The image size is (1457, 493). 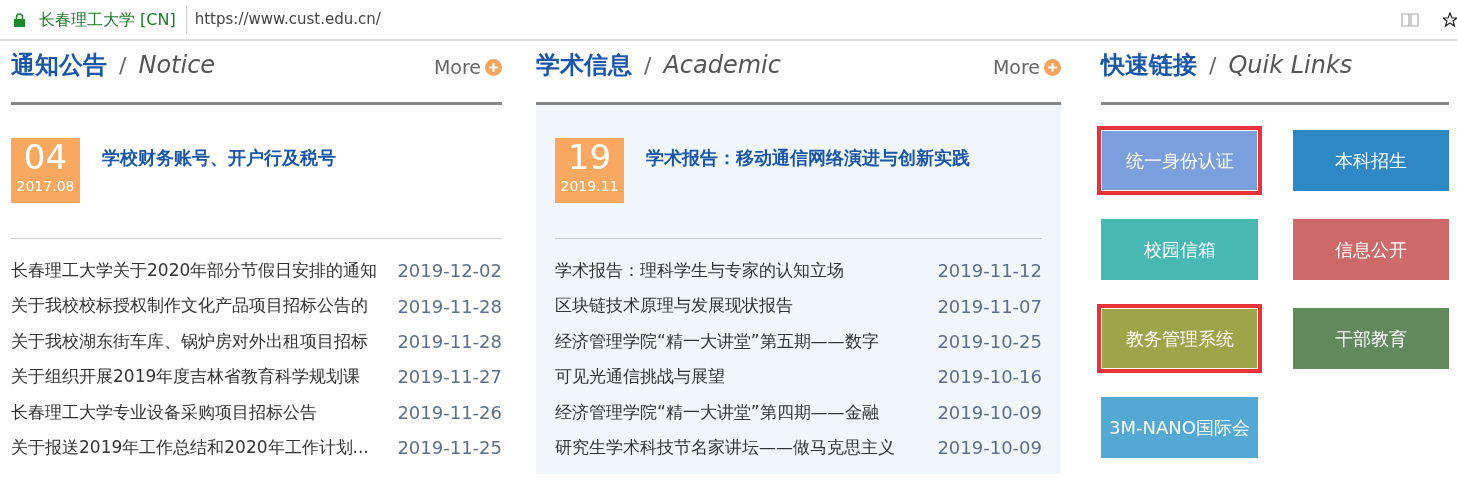 I want to click on news-link: 学术报告：理科学生与专家的认知立场, so click(x=699, y=270).